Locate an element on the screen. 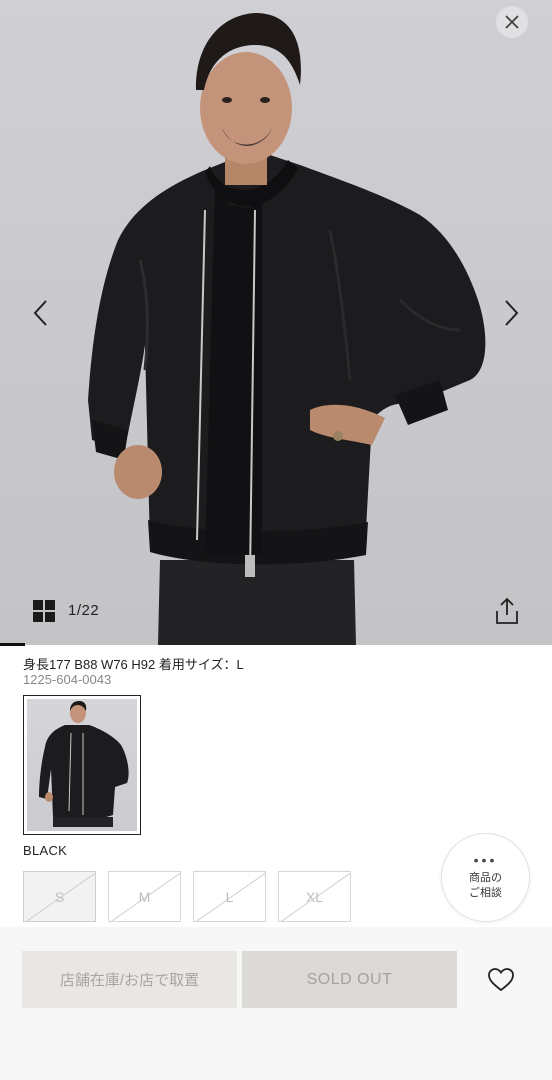 The width and height of the screenshot is (552, 1080). next-image-button is located at coordinates (511, 313).